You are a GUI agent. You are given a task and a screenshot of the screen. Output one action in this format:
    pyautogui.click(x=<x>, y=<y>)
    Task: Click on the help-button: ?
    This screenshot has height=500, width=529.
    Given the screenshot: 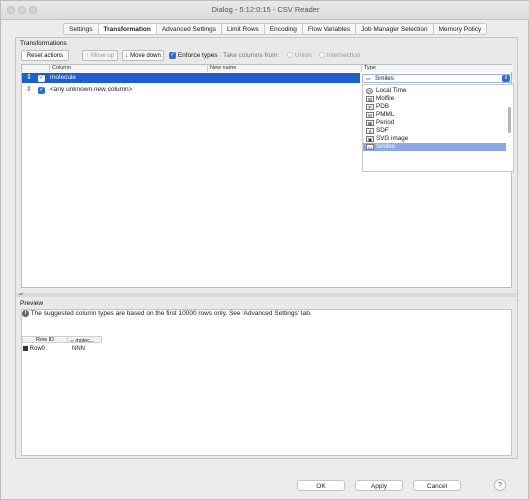 What is the action you would take?
    pyautogui.click(x=500, y=485)
    